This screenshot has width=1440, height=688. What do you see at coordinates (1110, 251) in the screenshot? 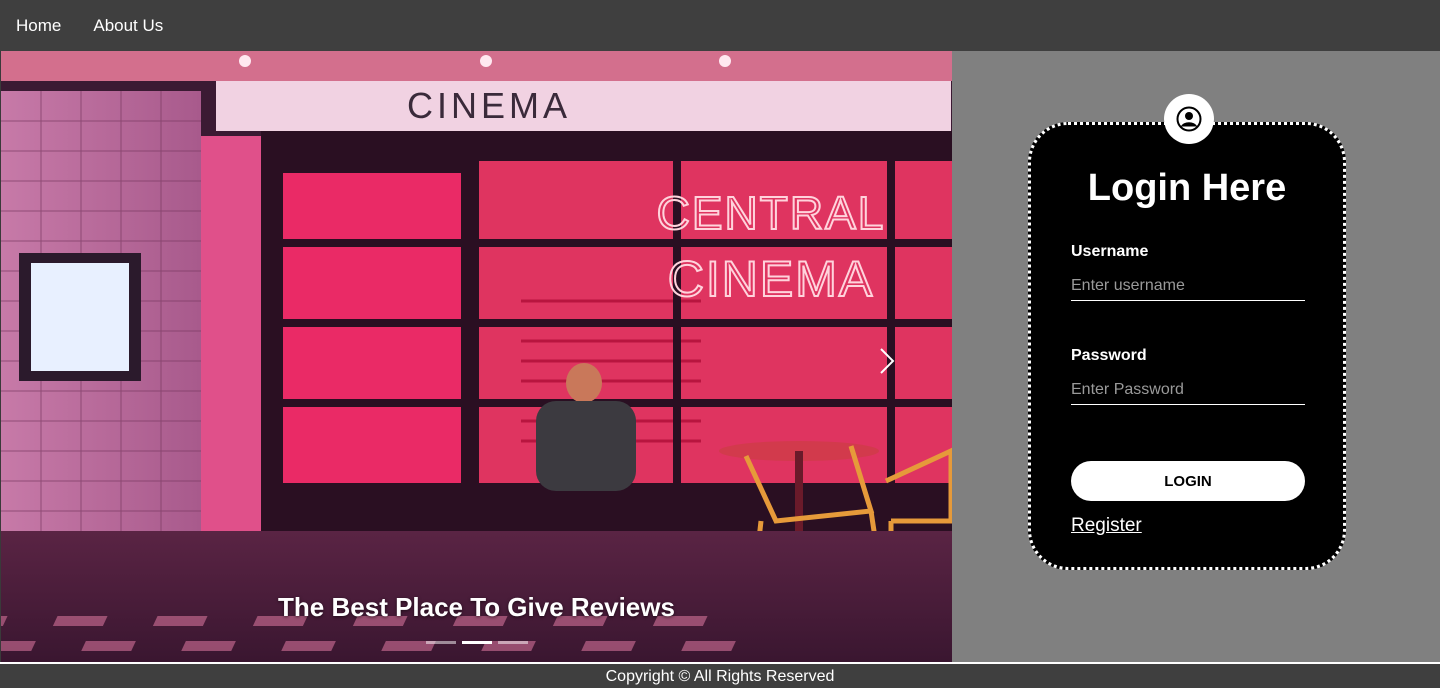
I see `username-label: Username` at bounding box center [1110, 251].